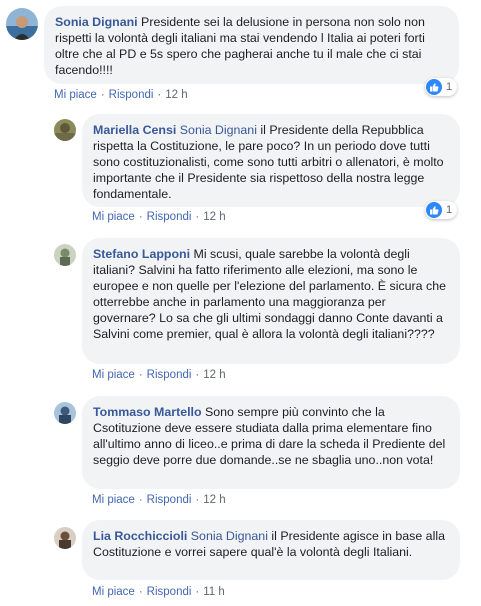 This screenshot has width=481, height=606. What do you see at coordinates (96, 22) in the screenshot?
I see `comment-author: Sonia Dignani` at bounding box center [96, 22].